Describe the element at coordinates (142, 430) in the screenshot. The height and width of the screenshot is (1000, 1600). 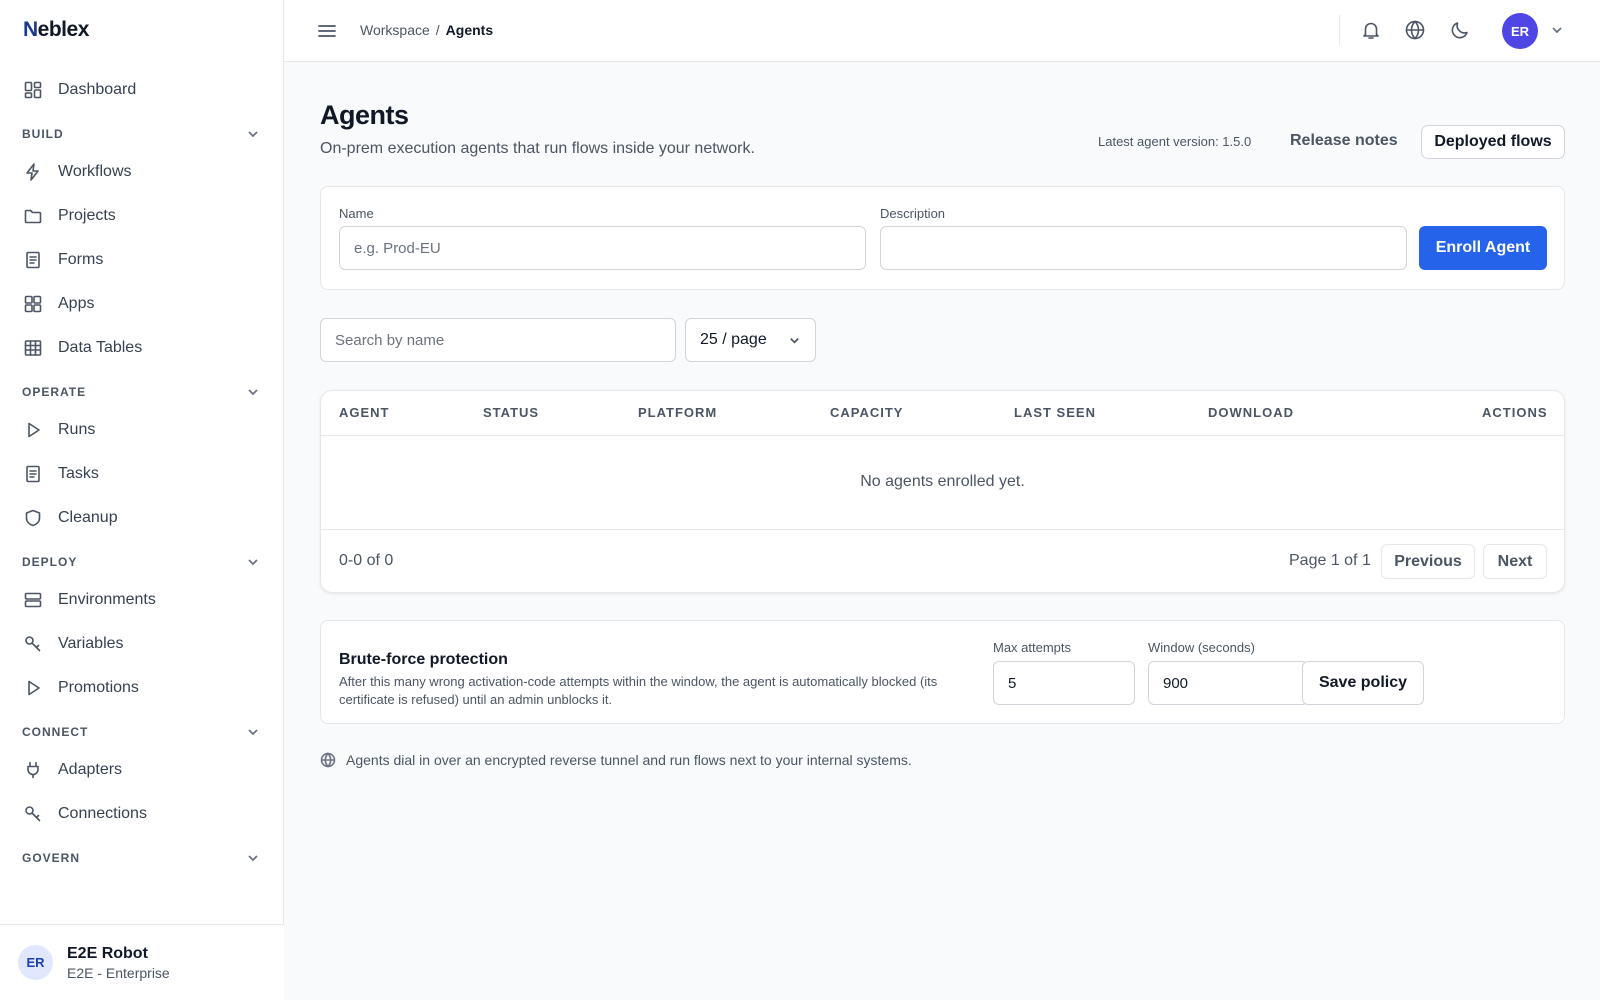
I see `sidebar-item-runs: Runs` at that location.